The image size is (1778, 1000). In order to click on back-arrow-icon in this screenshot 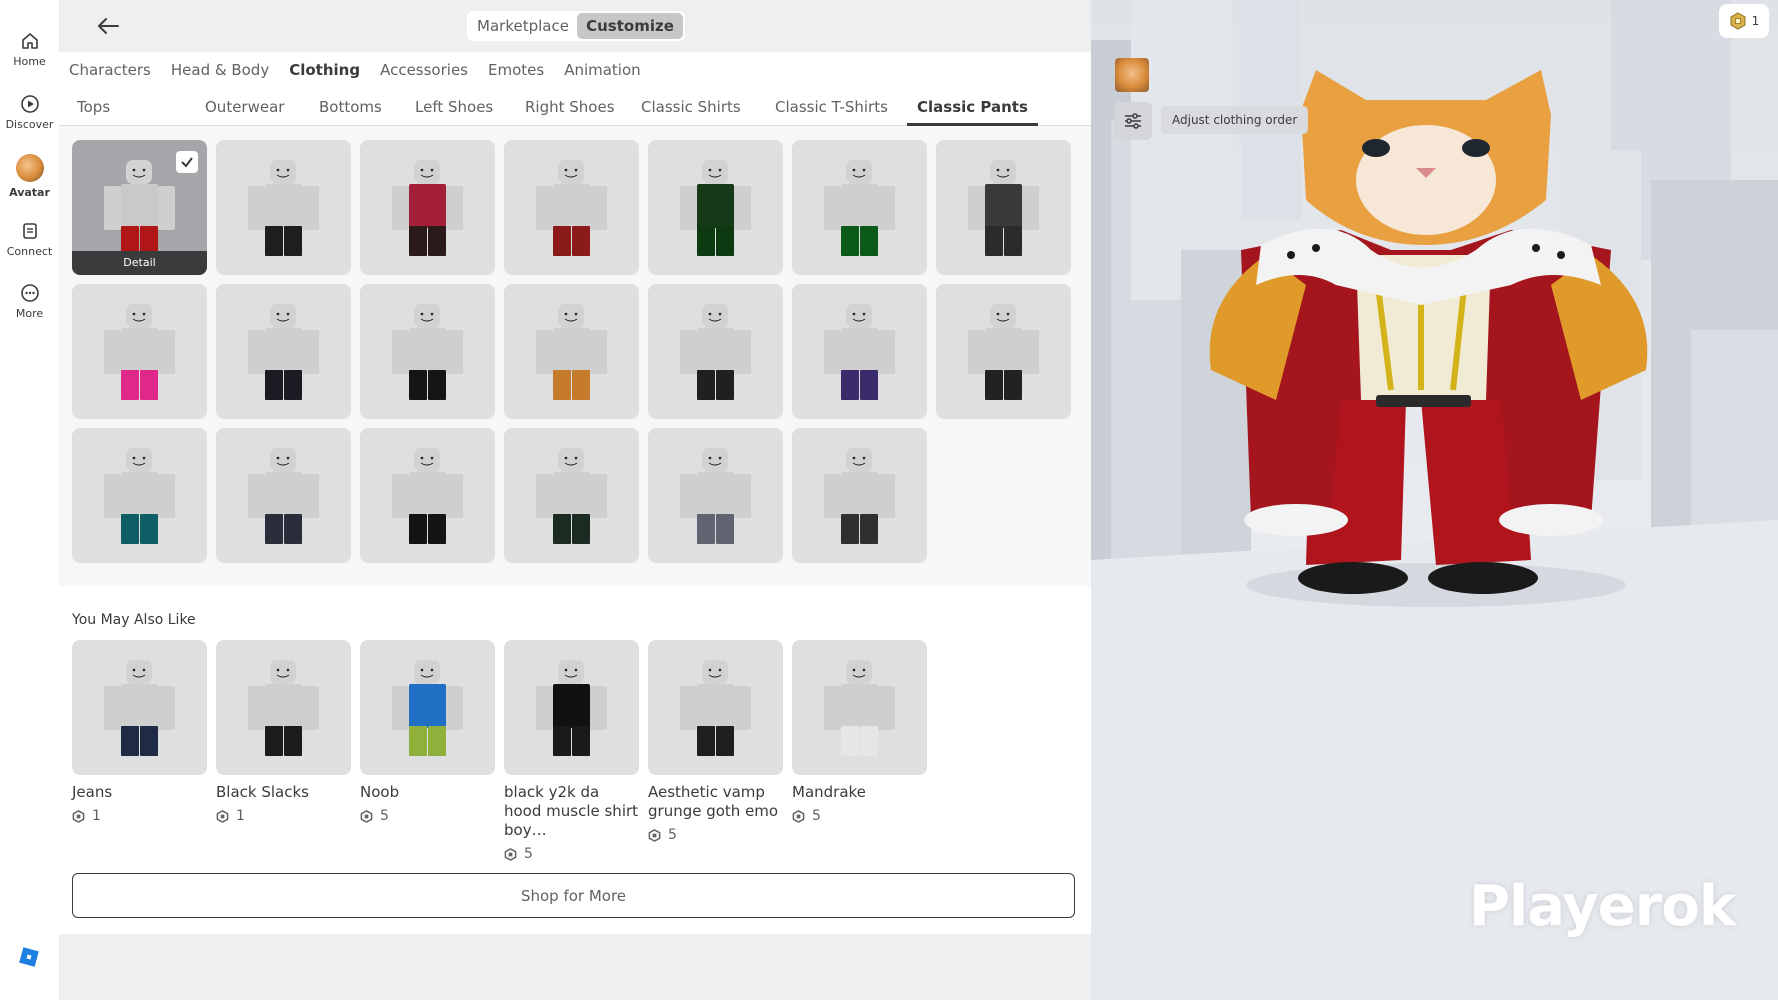, I will do `click(108, 26)`.